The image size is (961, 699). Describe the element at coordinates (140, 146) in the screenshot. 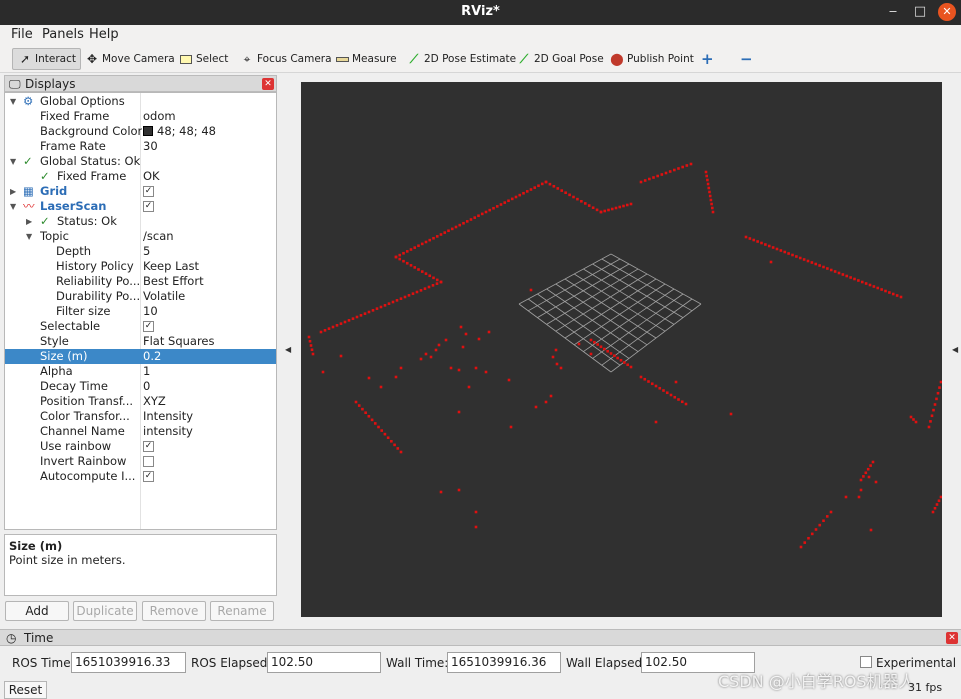

I see `tree-row-frame-rate: Frame Rate 30` at that location.